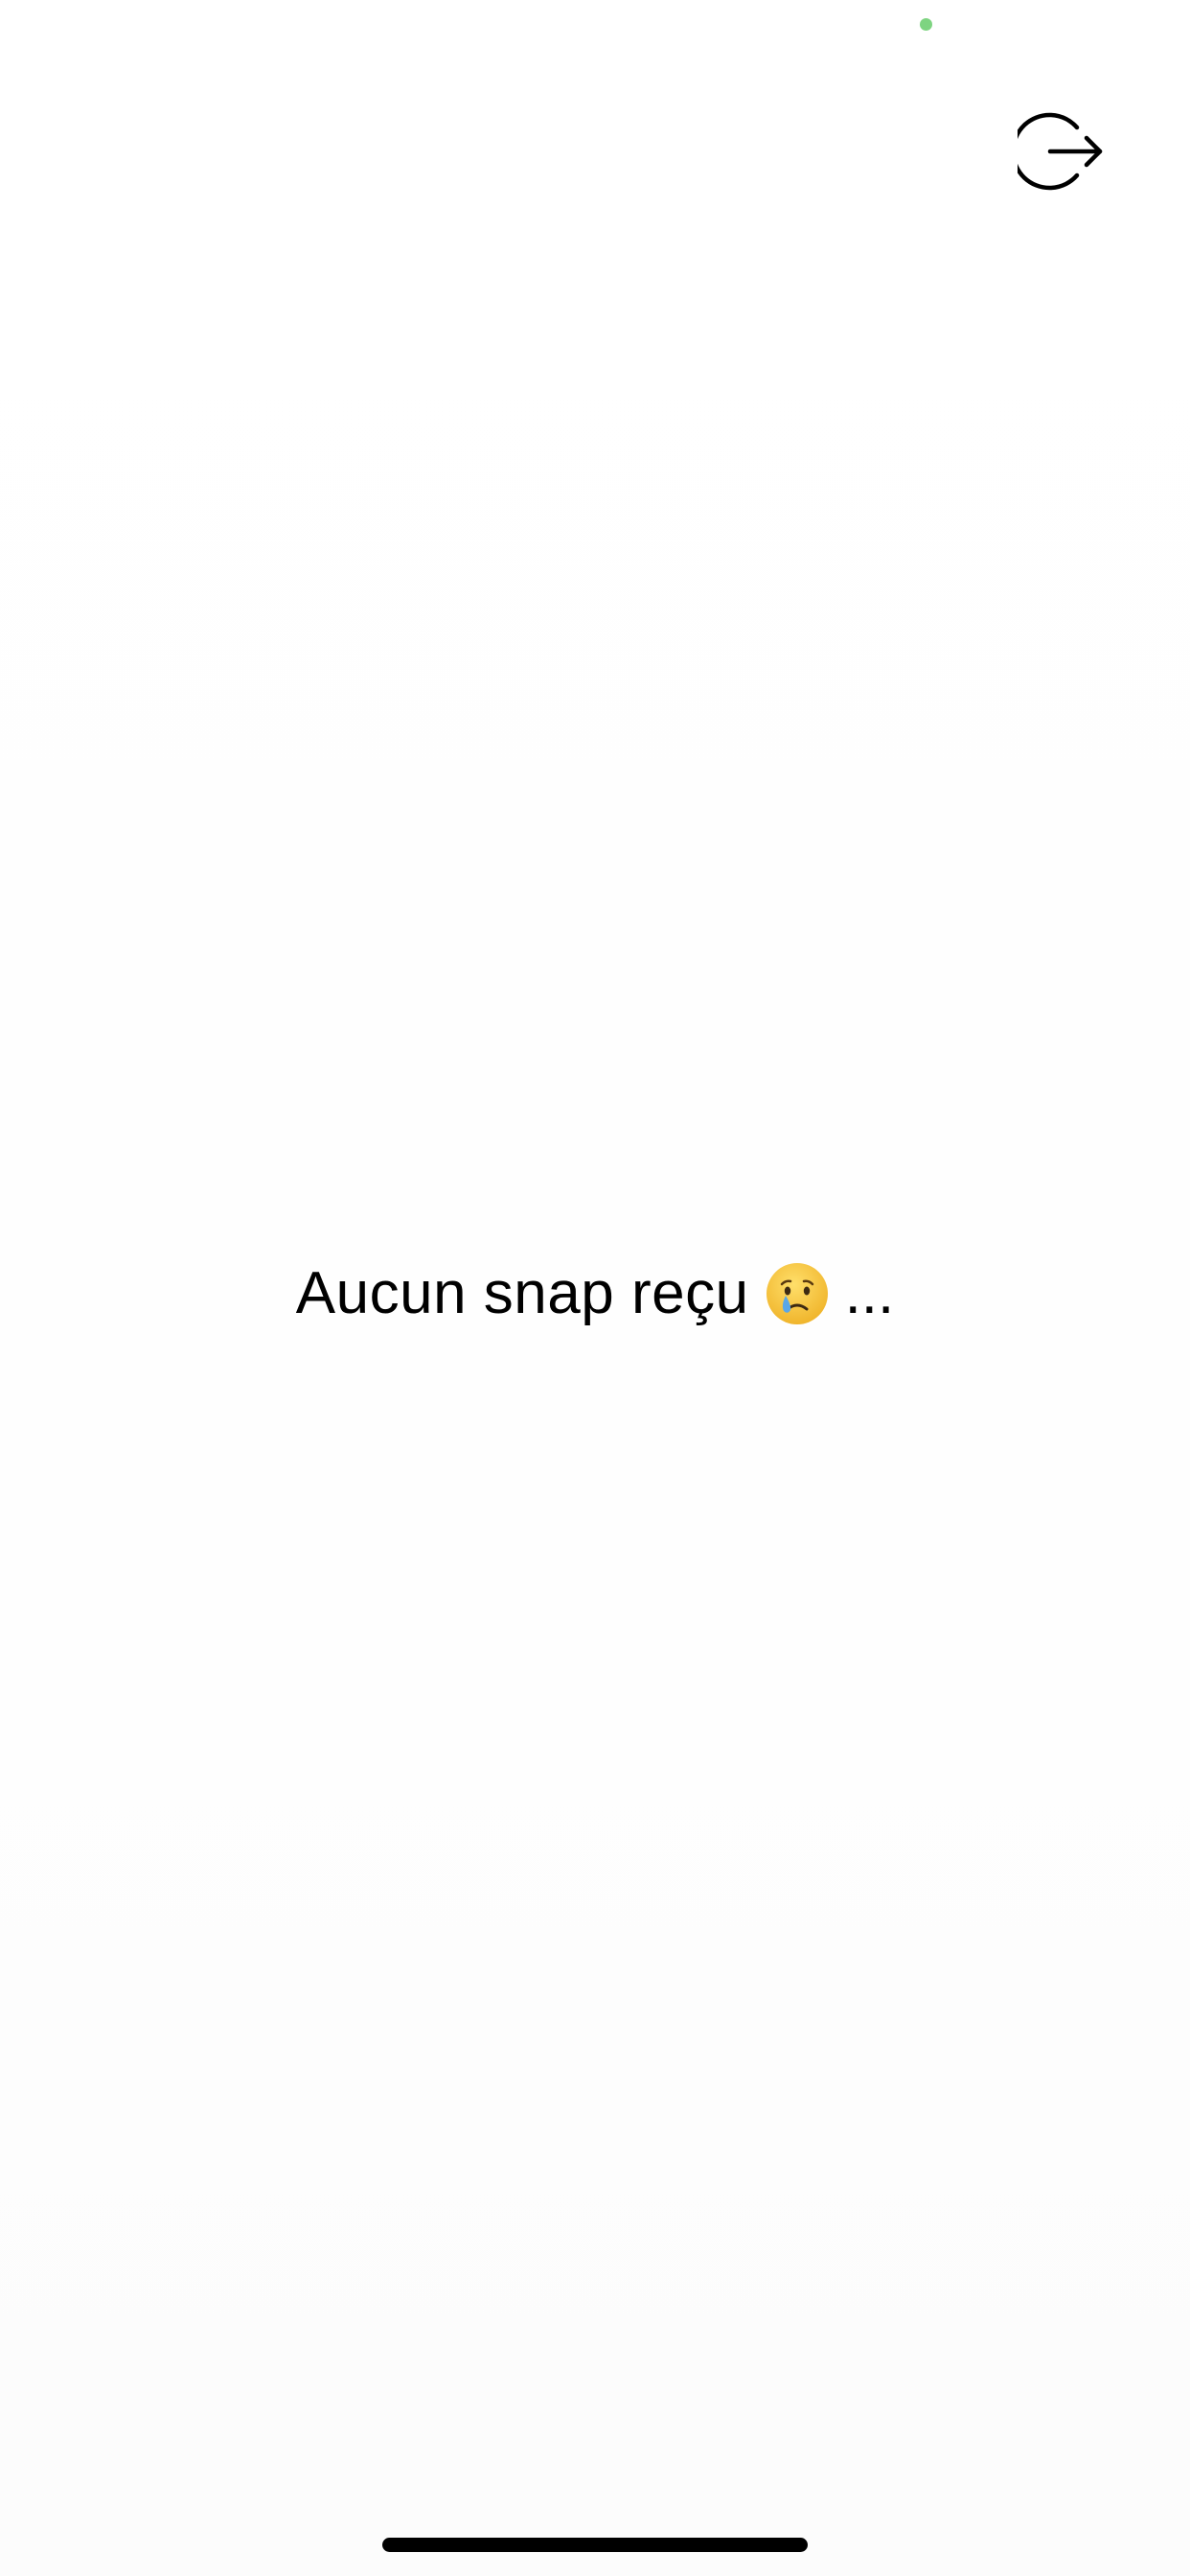 The width and height of the screenshot is (1190, 2576). What do you see at coordinates (926, 24) in the screenshot?
I see `camera-in-use-indicator` at bounding box center [926, 24].